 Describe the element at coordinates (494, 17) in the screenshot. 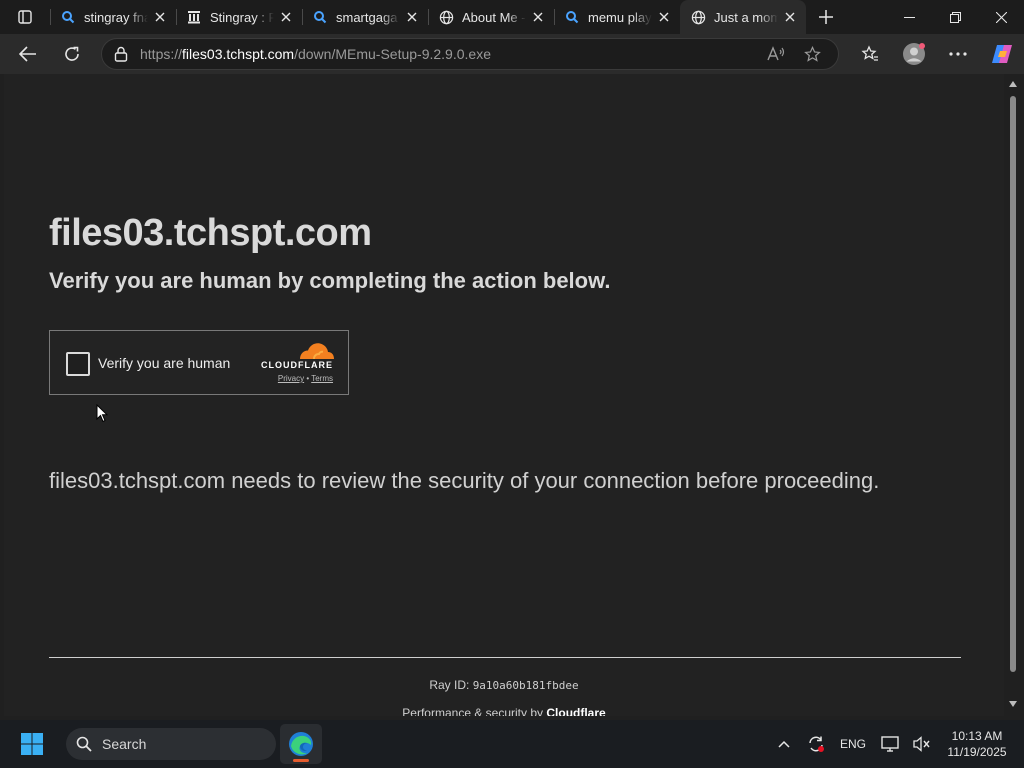

I see `tab-title: About Me -` at that location.